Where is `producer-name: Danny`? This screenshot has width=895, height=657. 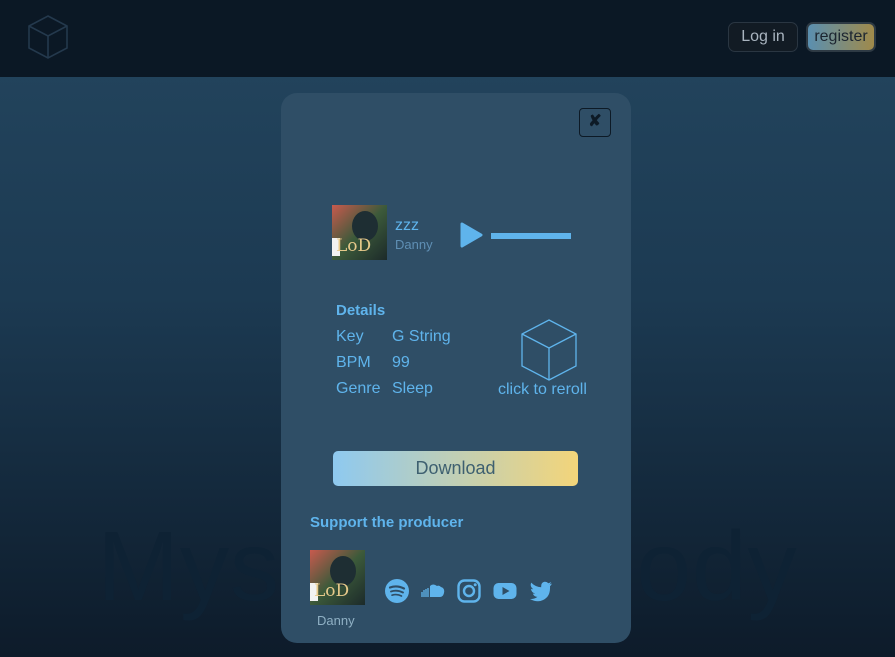 producer-name: Danny is located at coordinates (336, 620).